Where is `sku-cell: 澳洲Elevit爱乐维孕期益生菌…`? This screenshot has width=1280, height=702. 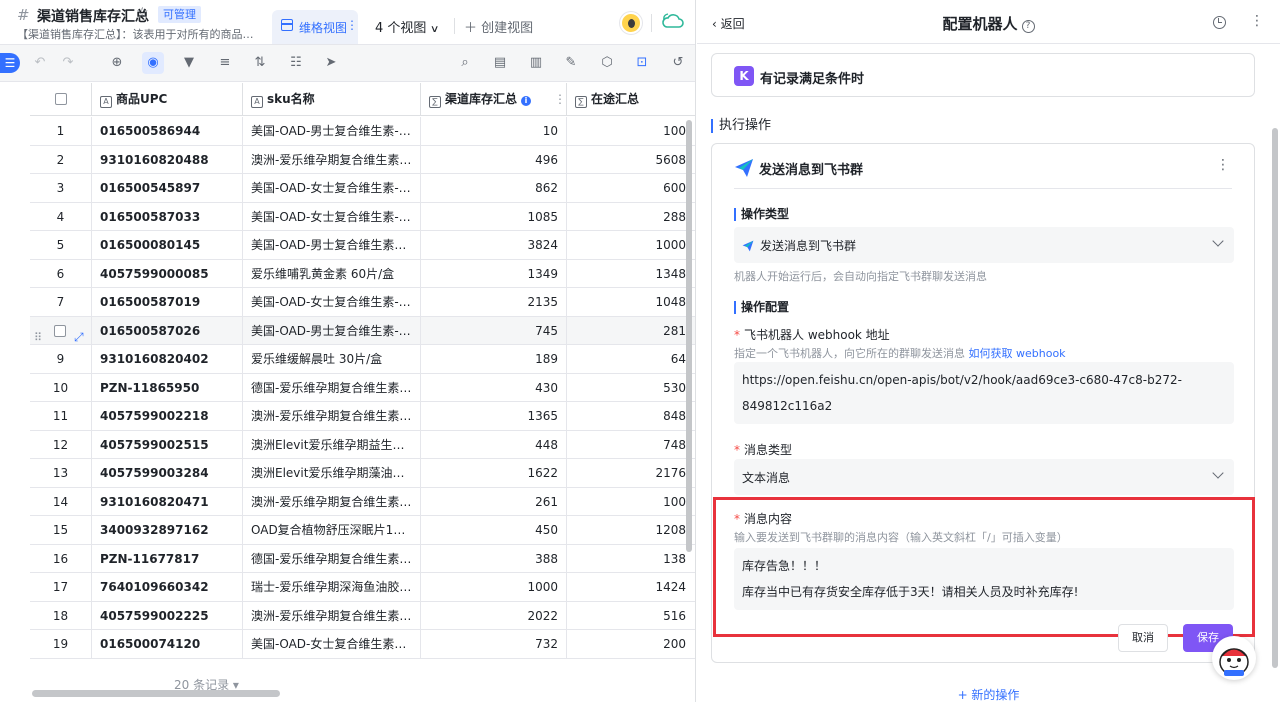
sku-cell: 澳洲Elevit爱乐维孕期益生菌… is located at coordinates (332, 444).